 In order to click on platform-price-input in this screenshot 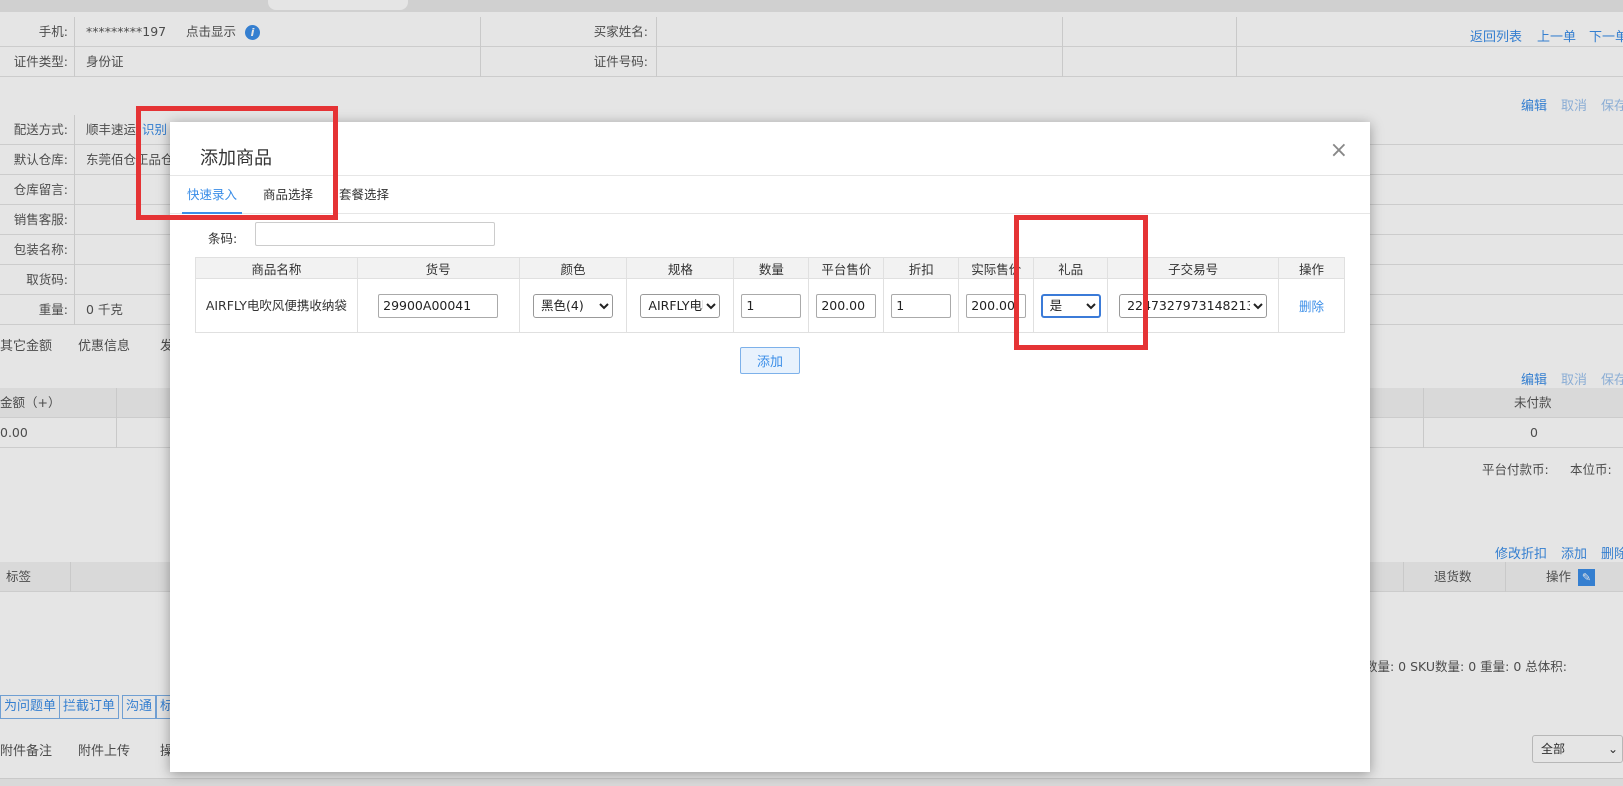, I will do `click(846, 305)`.